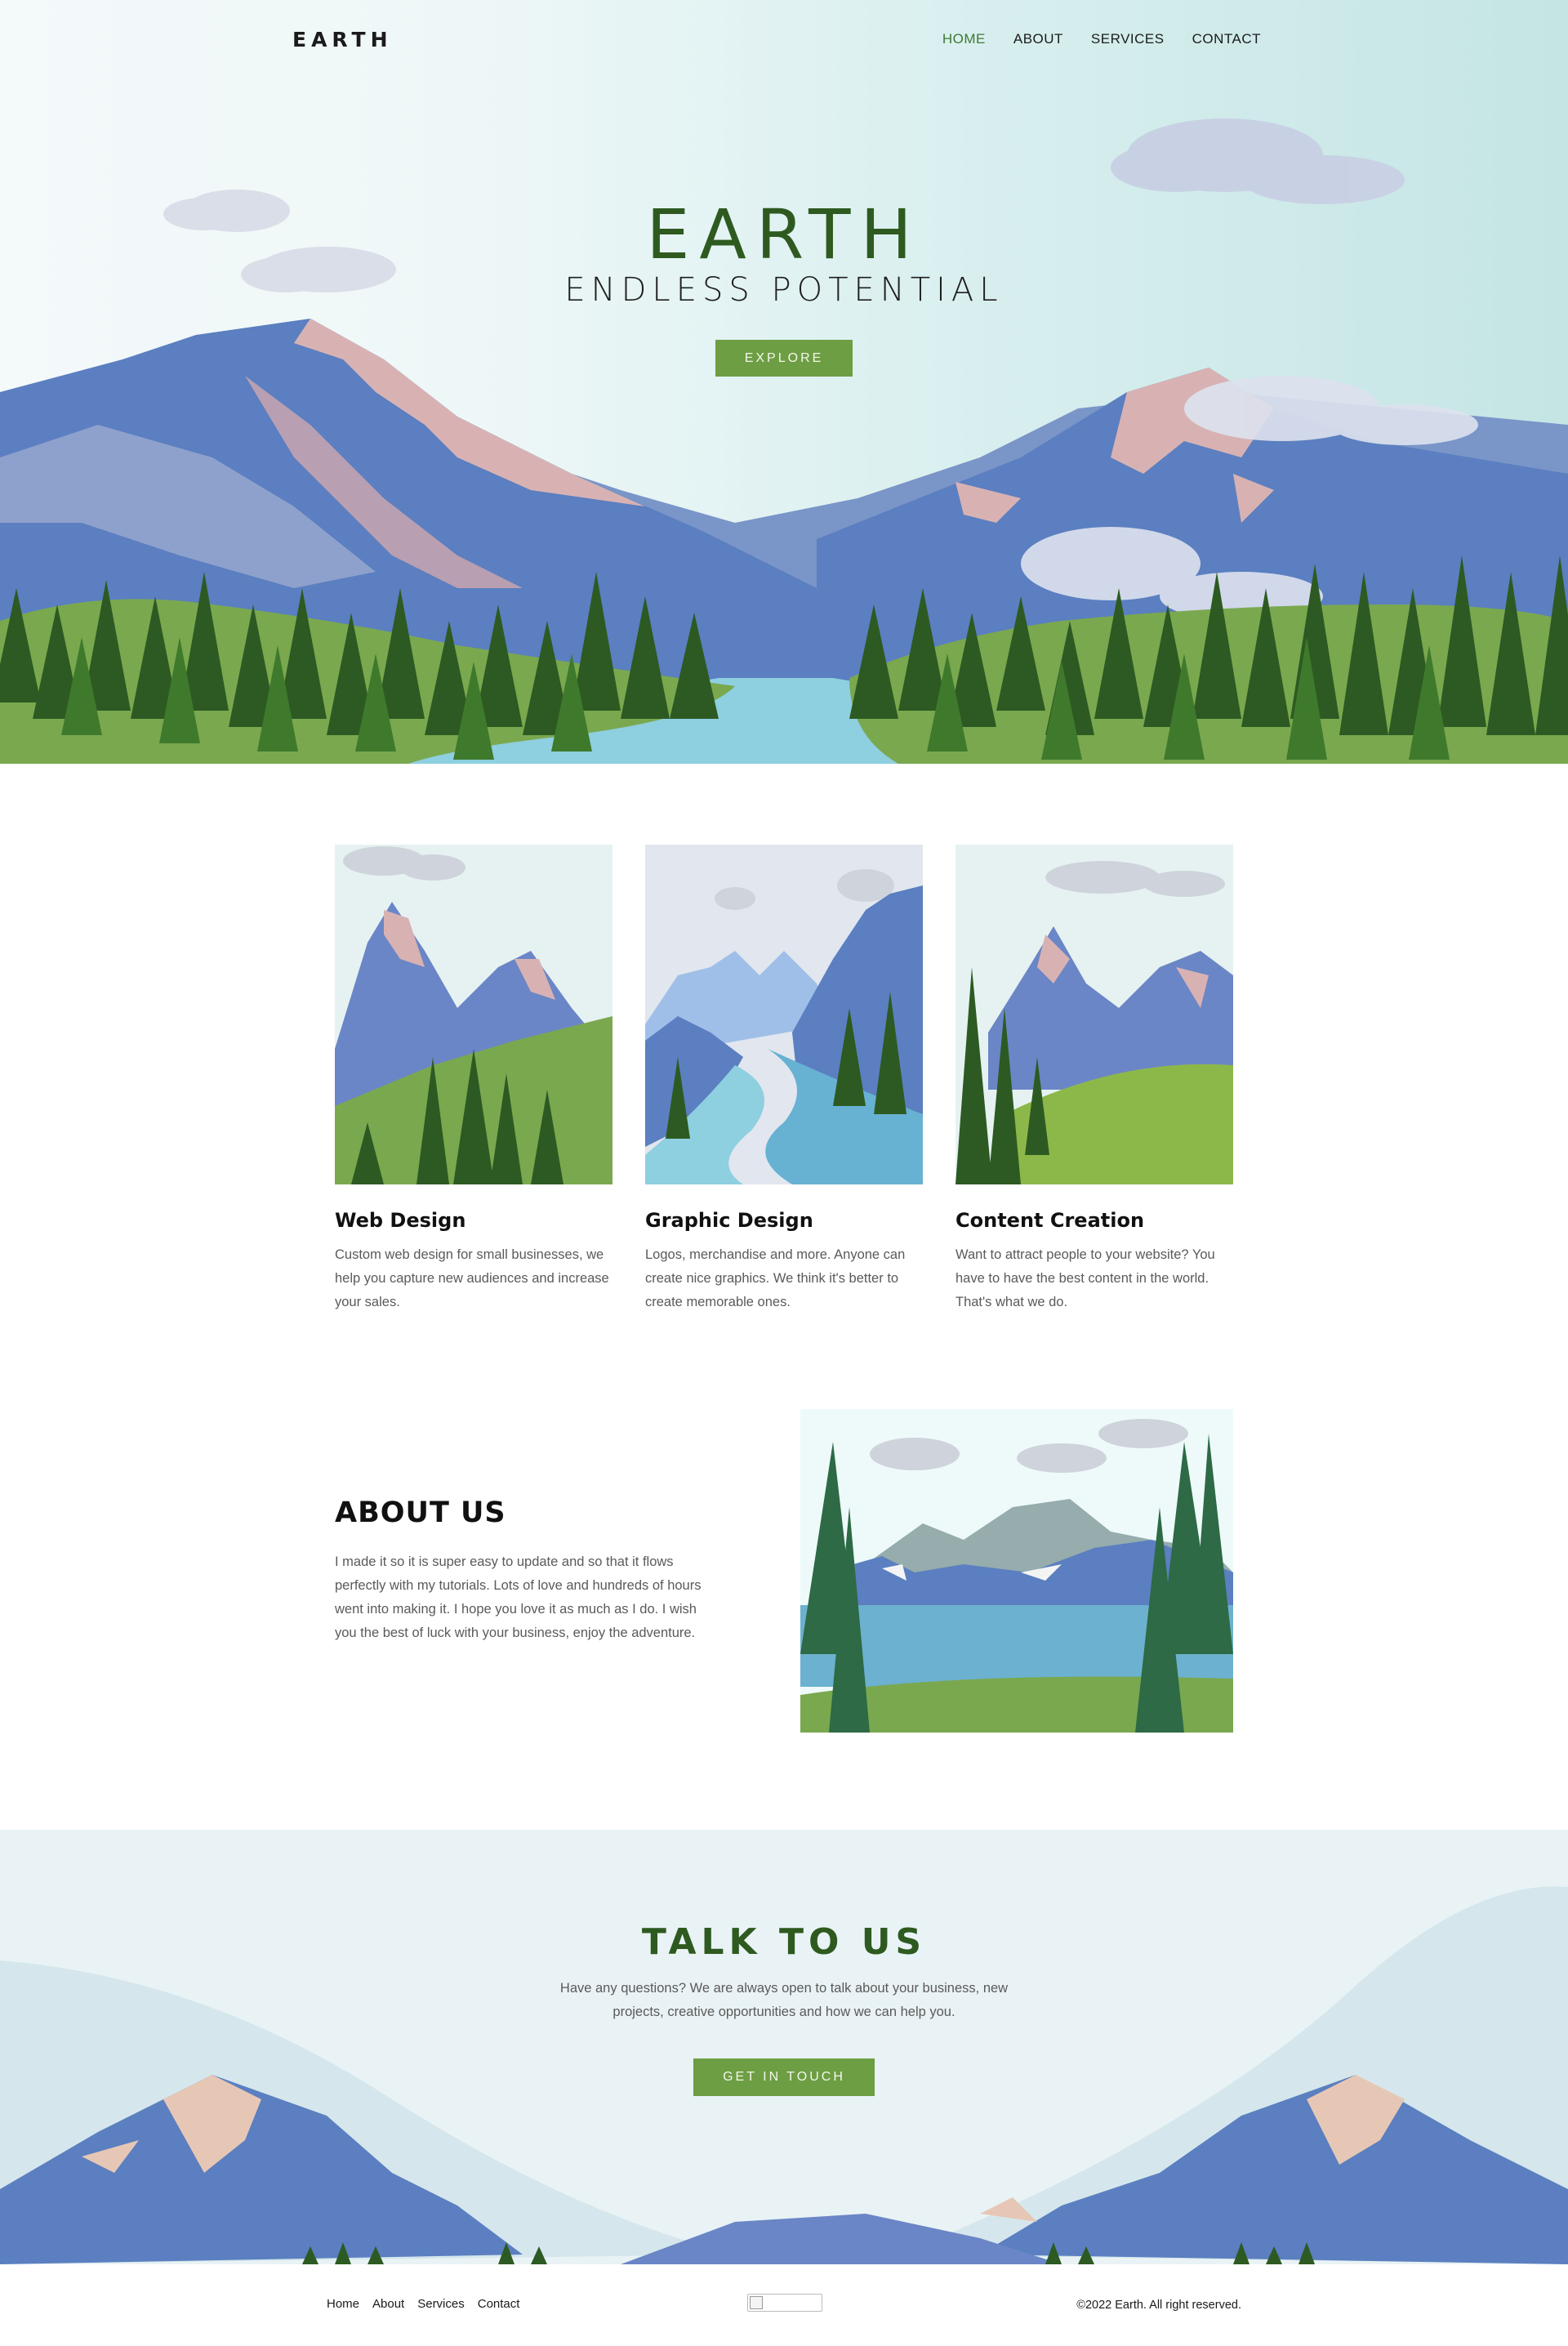 This screenshot has width=1568, height=2346. Describe the element at coordinates (1050, 1220) in the screenshot. I see `service-title-content-creation: Content Creation` at that location.